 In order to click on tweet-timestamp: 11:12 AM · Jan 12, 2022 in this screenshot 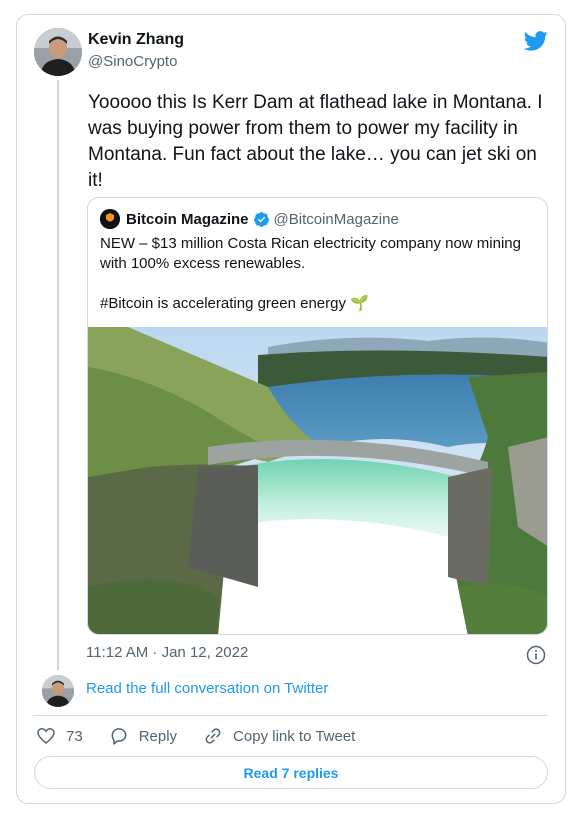, I will do `click(167, 652)`.